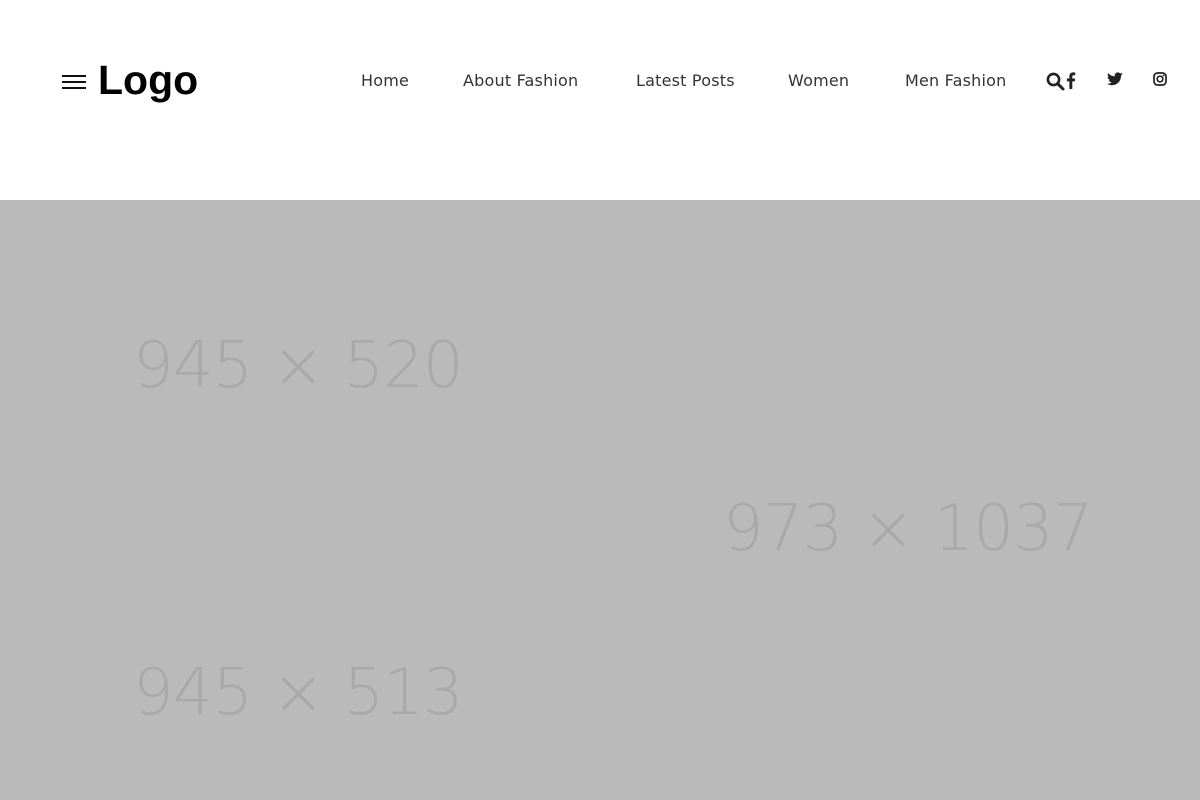  Describe the element at coordinates (908, 529) in the screenshot. I see `placeholder-dimensions: 973 × 1037` at that location.